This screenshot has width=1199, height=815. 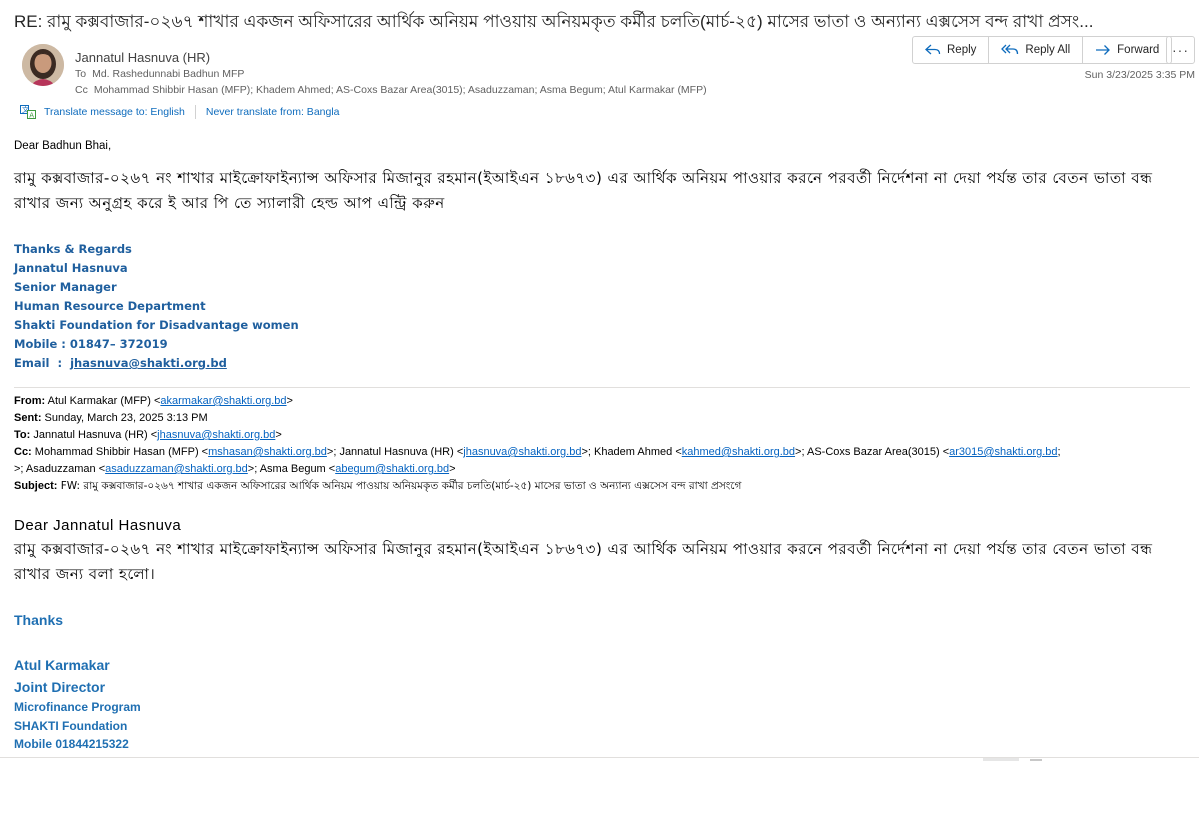 I want to click on quoted-signature-title: Joint Director, so click(x=60, y=687).